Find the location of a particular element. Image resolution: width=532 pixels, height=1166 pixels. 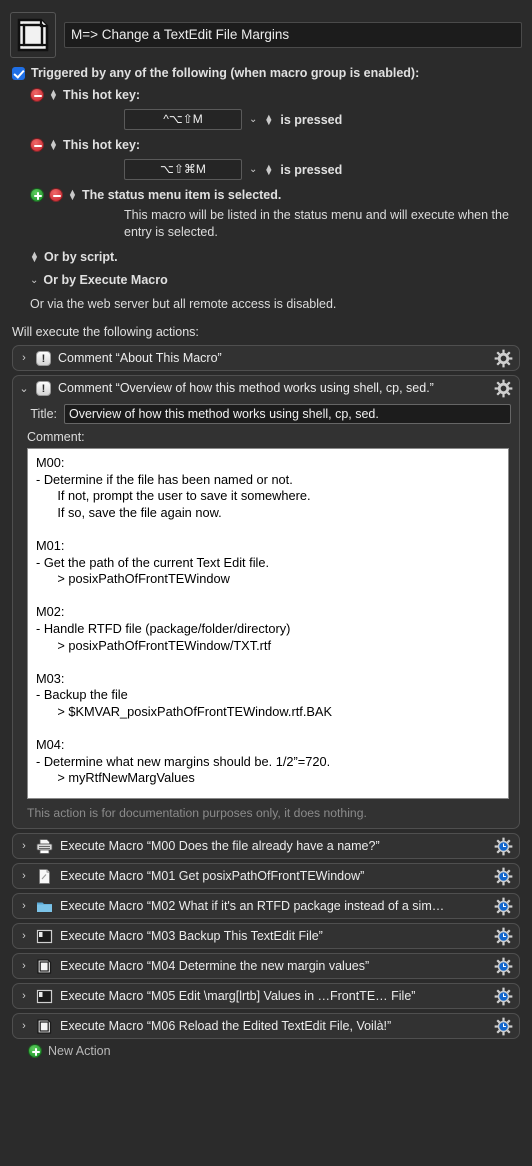

action-header: › ! Comment “About This Macro” is located at coordinates (266, 358).